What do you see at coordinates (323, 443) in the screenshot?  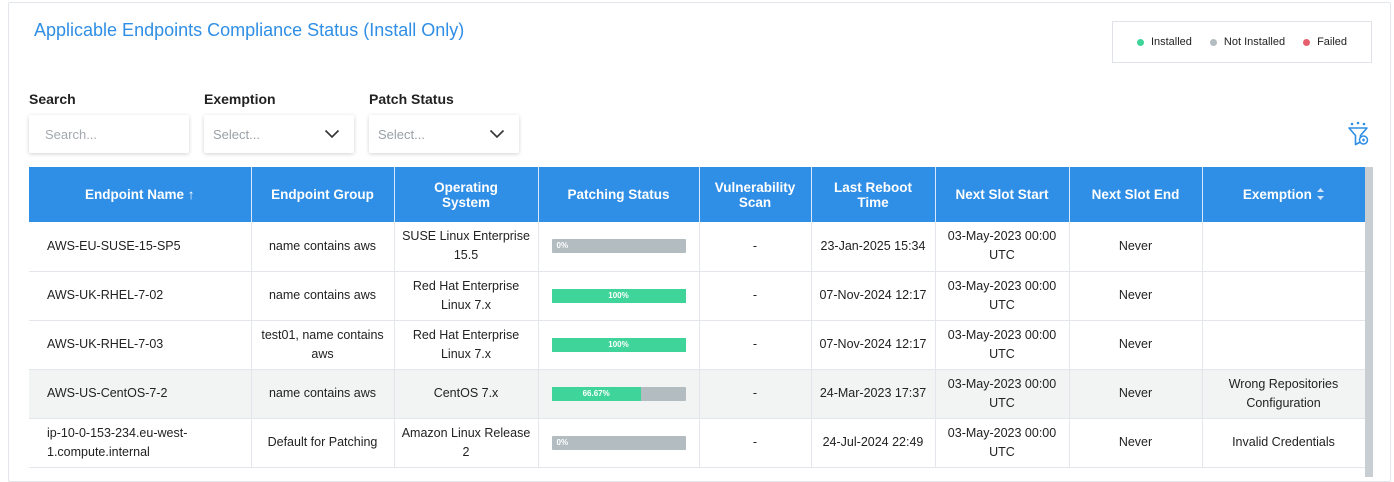 I see `endpoint-group-cell: Default for Patching` at bounding box center [323, 443].